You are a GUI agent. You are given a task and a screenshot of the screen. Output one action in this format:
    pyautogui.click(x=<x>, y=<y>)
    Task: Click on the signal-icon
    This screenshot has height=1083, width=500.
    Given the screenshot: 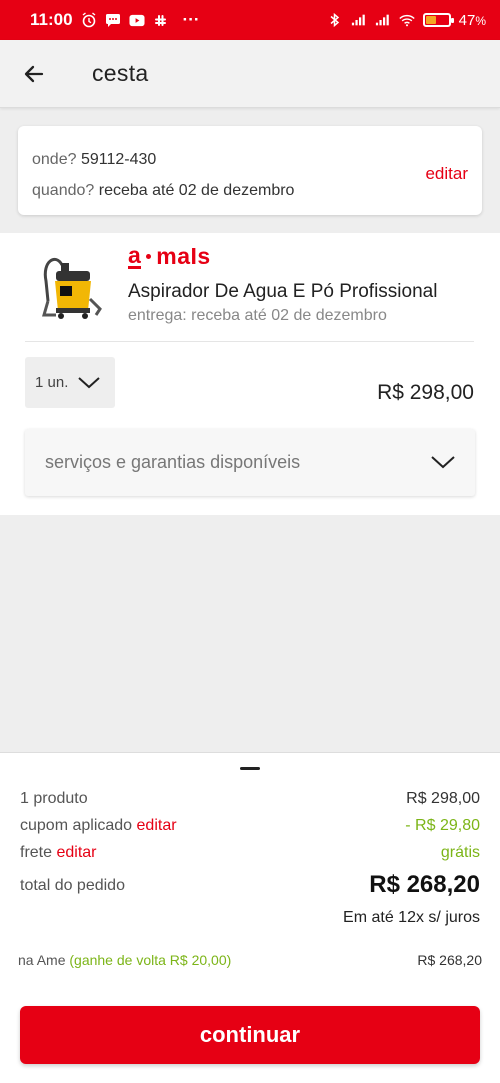 What is the action you would take?
    pyautogui.click(x=359, y=20)
    